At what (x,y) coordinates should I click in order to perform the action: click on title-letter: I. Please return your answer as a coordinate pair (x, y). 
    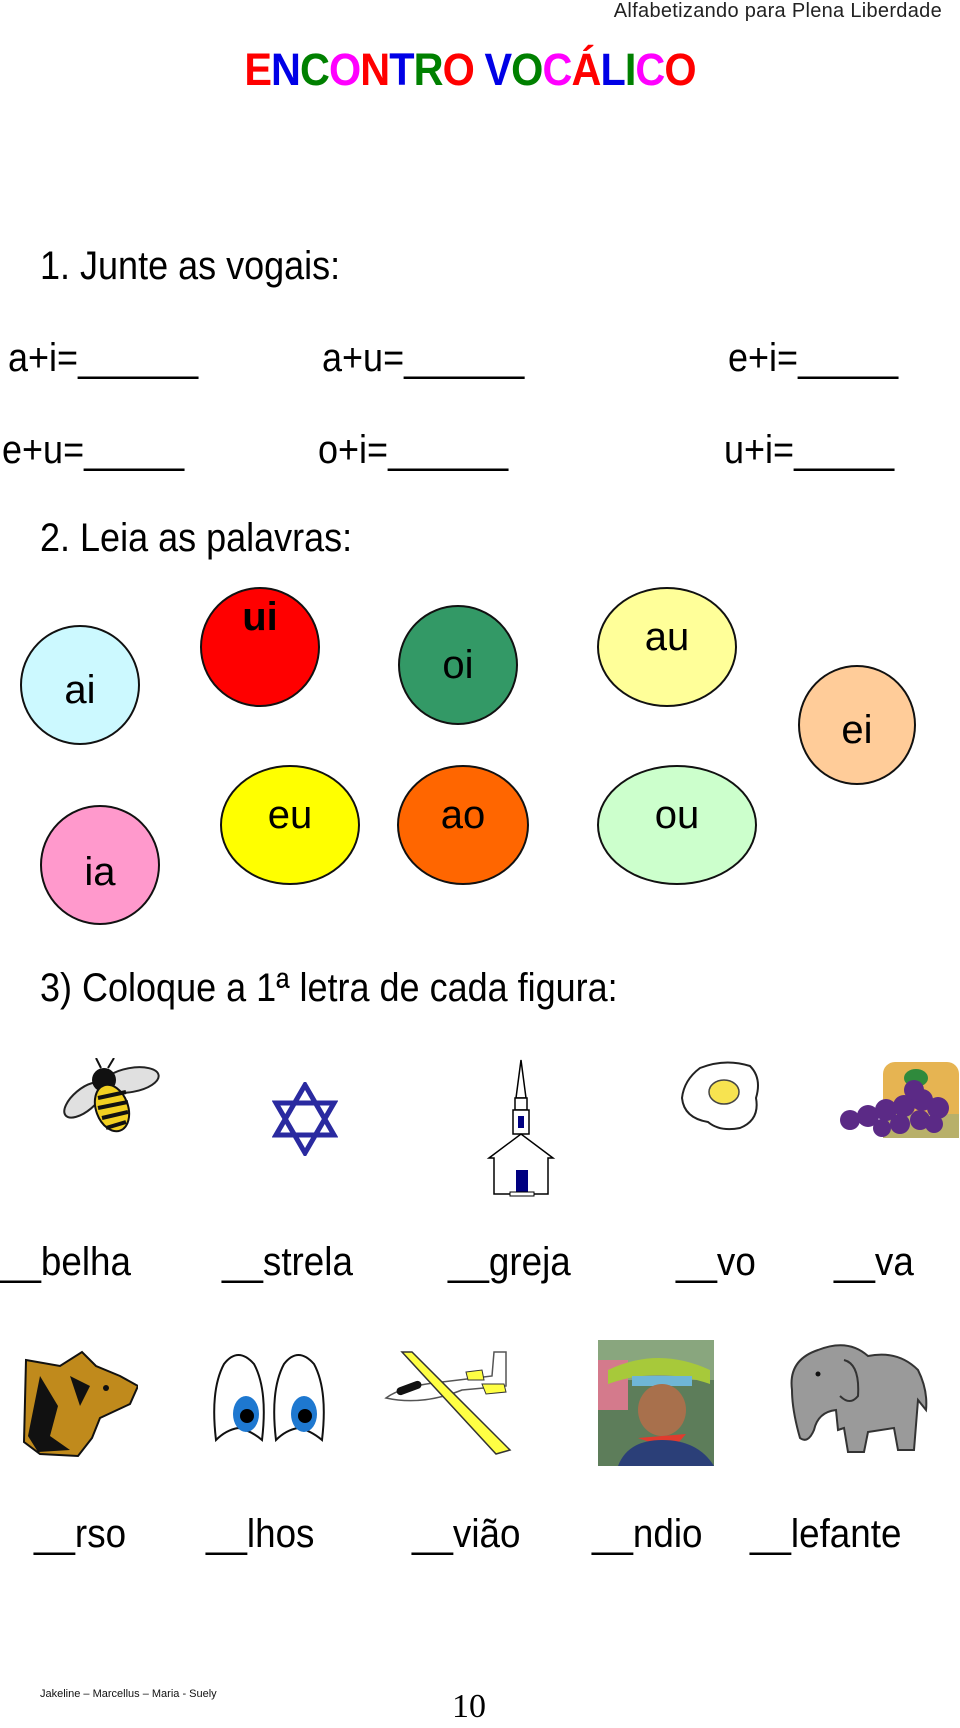
    Looking at the image, I should click on (630, 69).